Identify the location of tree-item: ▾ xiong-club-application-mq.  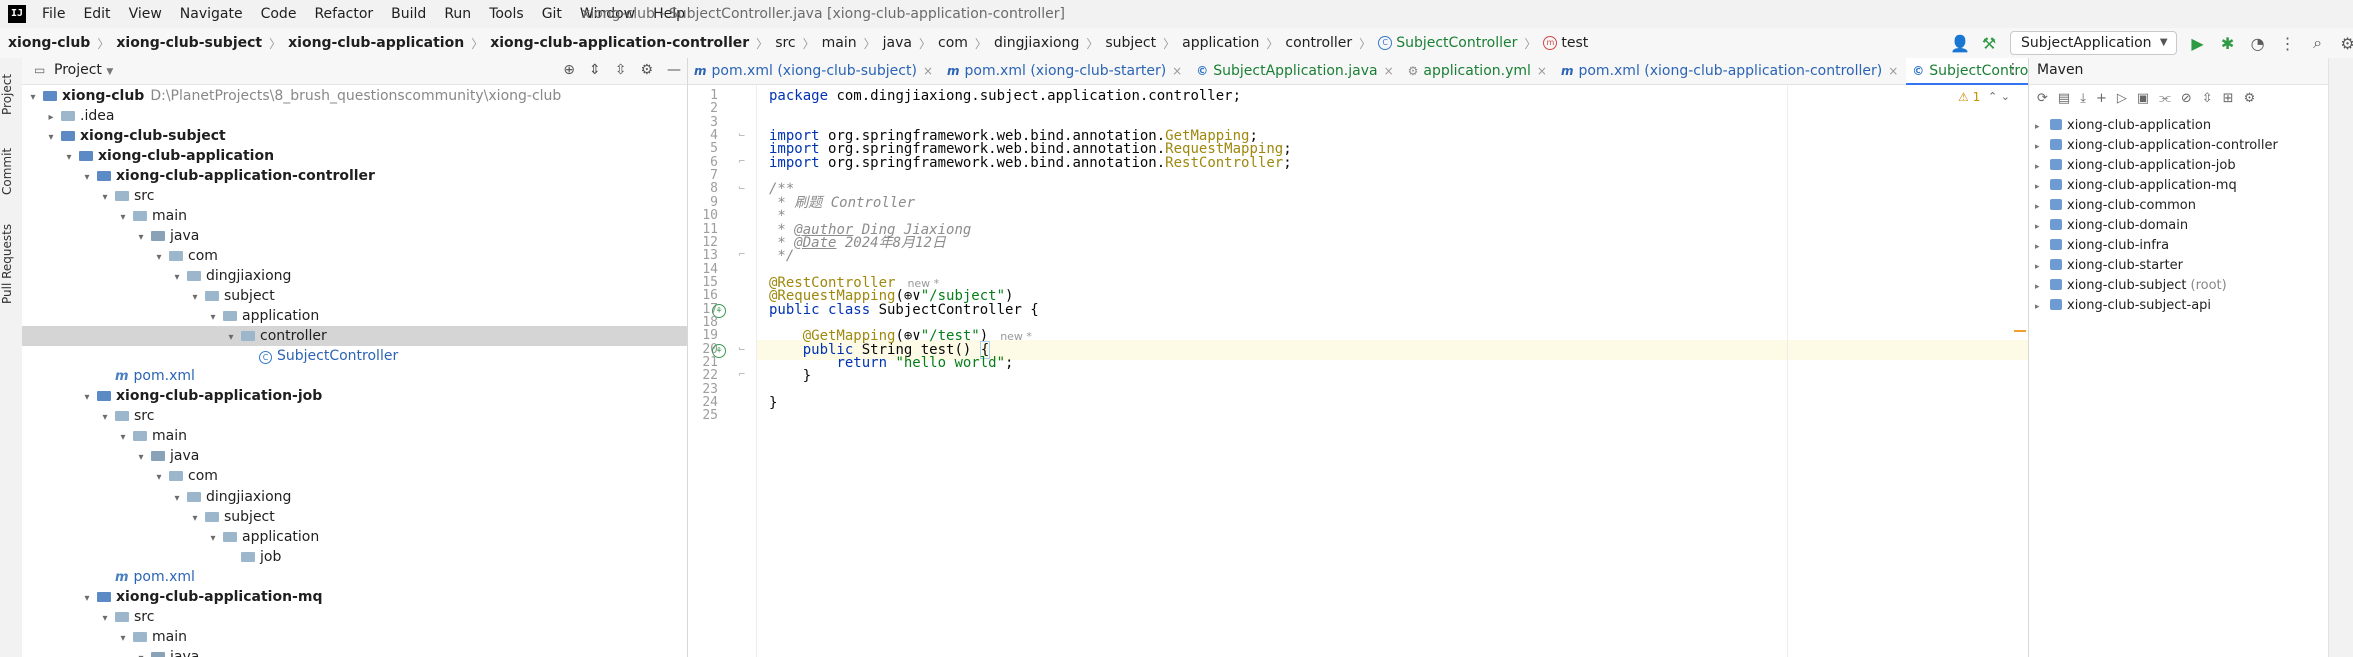
(354, 597).